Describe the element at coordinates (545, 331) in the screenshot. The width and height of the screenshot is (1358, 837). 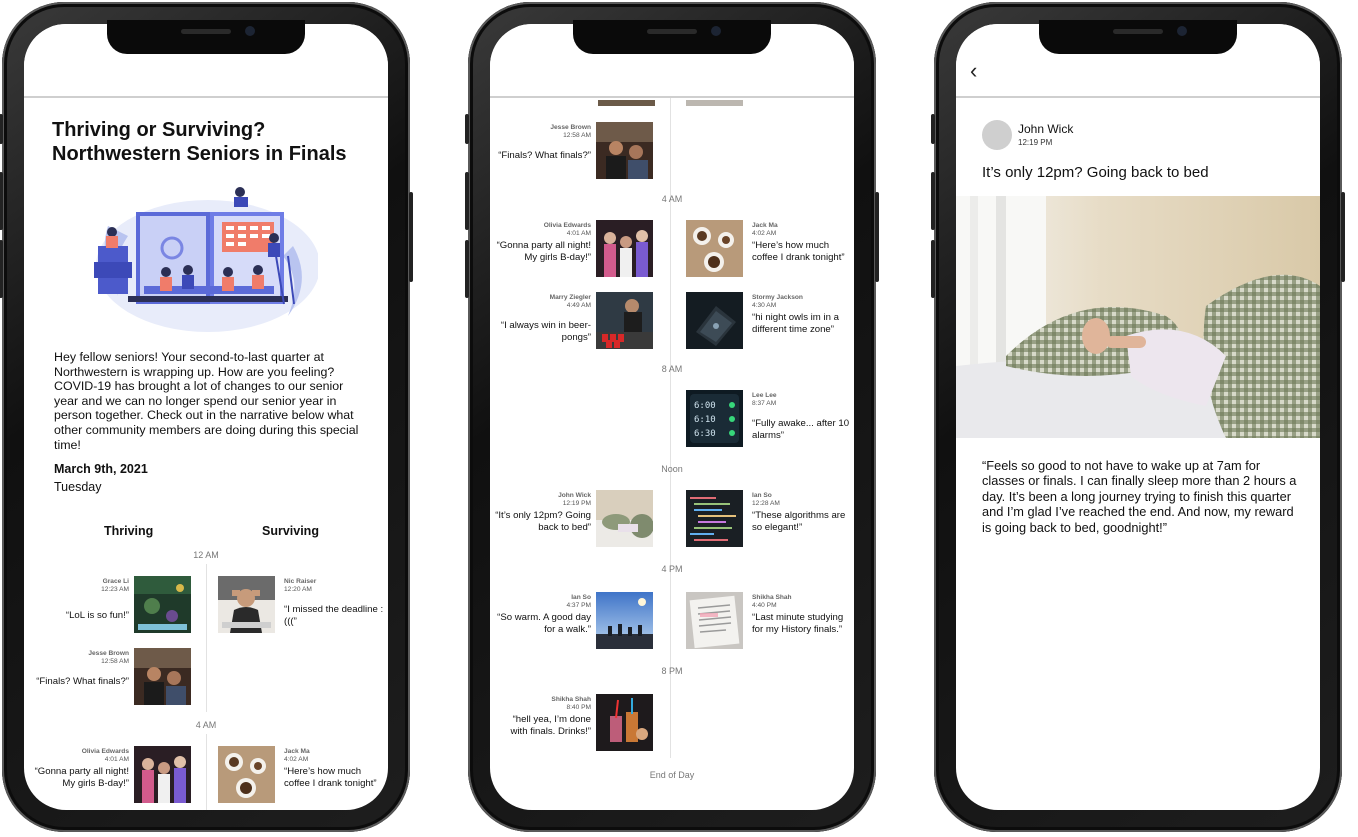
I see `entry-quote: “I always win in beer-pongs”` at that location.